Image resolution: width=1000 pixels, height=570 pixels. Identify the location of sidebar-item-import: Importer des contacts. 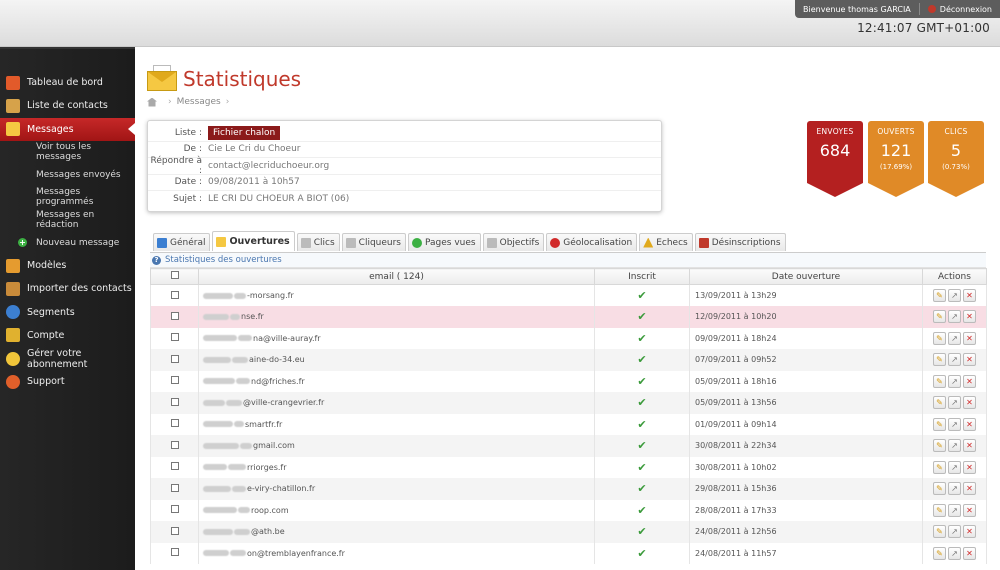
(67, 288).